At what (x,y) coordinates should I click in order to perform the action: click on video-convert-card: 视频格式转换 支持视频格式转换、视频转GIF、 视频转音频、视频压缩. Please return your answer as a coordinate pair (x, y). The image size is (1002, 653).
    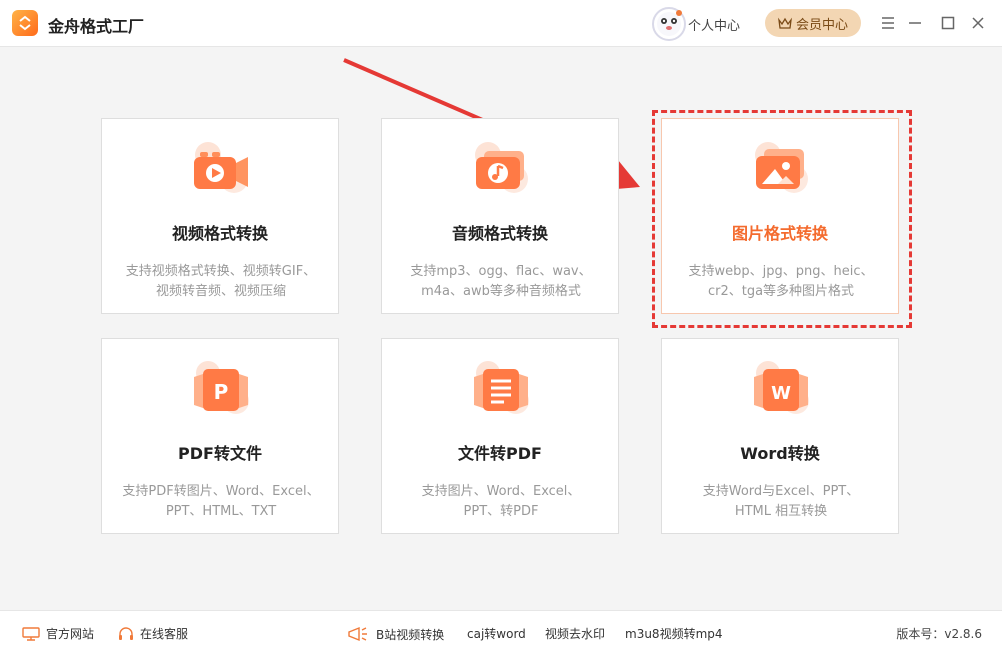
    Looking at the image, I should click on (220, 216).